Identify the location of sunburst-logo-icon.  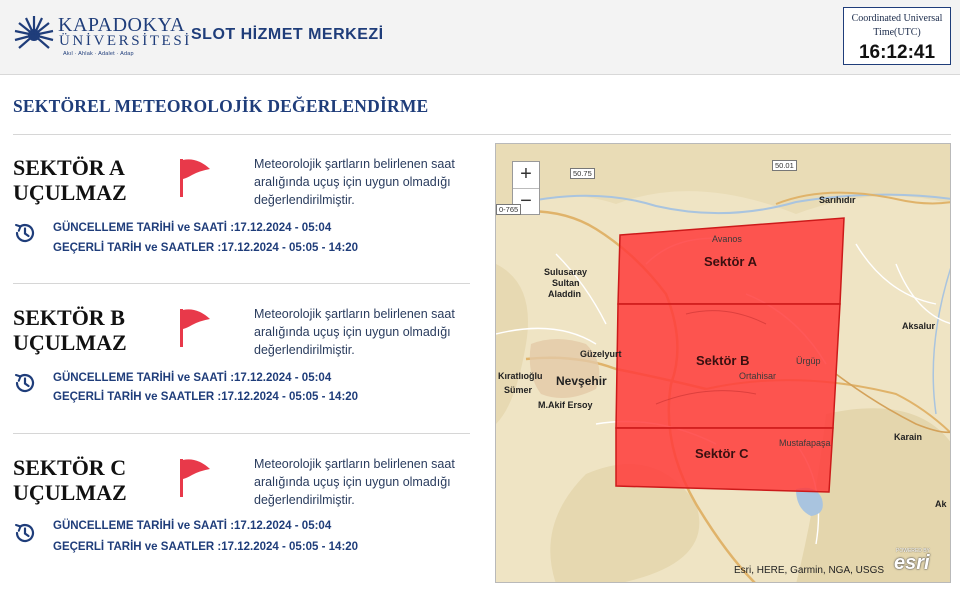
(34, 32).